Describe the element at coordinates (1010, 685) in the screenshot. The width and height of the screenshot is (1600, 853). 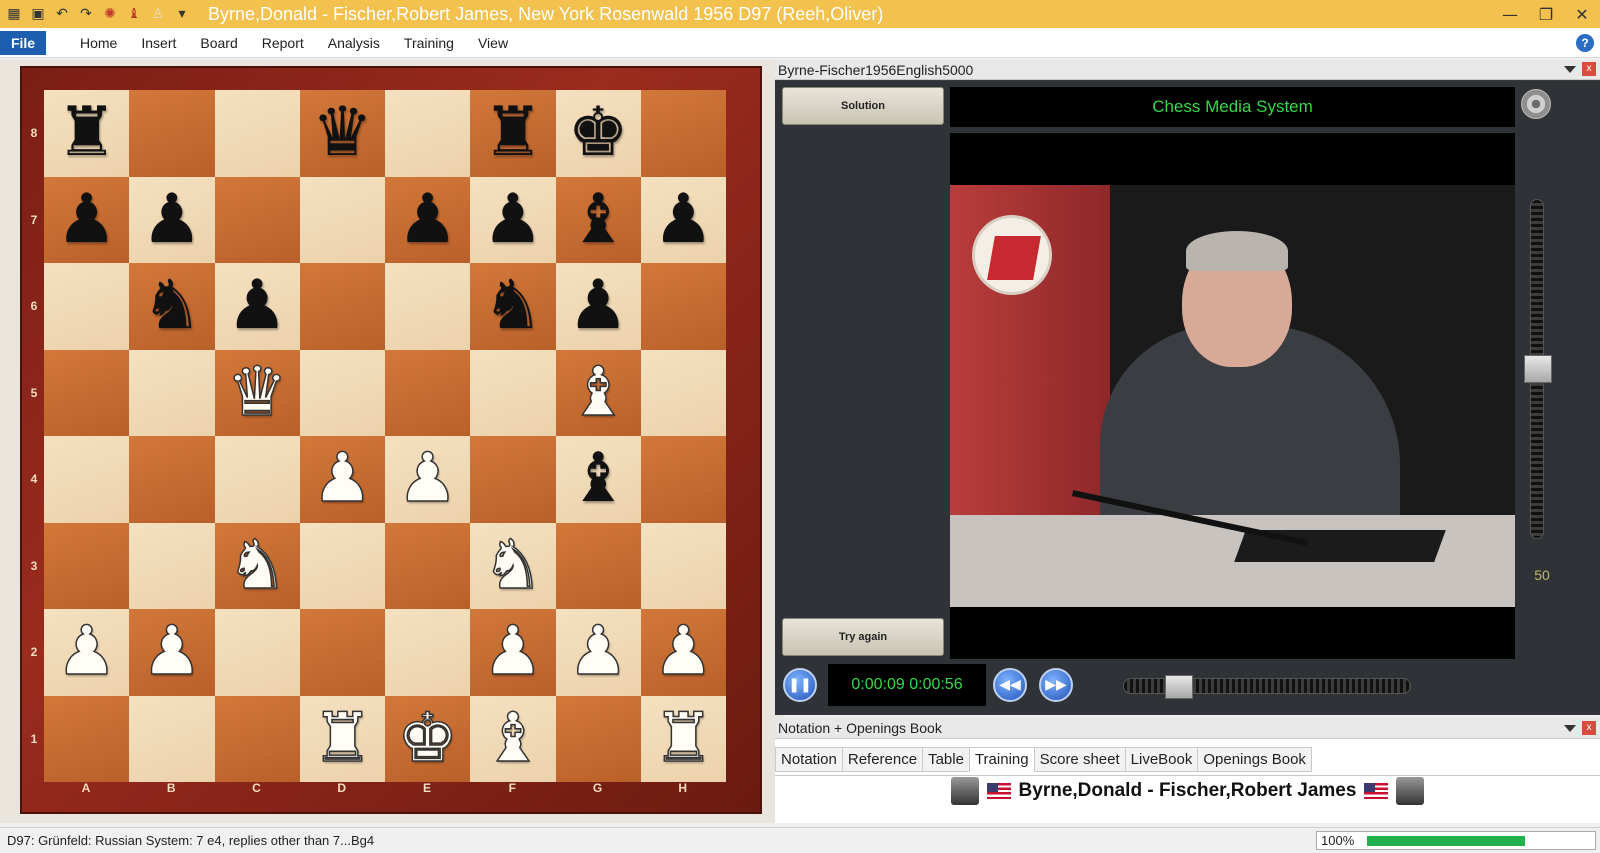
I see `rewind-icon: ◀◀` at that location.